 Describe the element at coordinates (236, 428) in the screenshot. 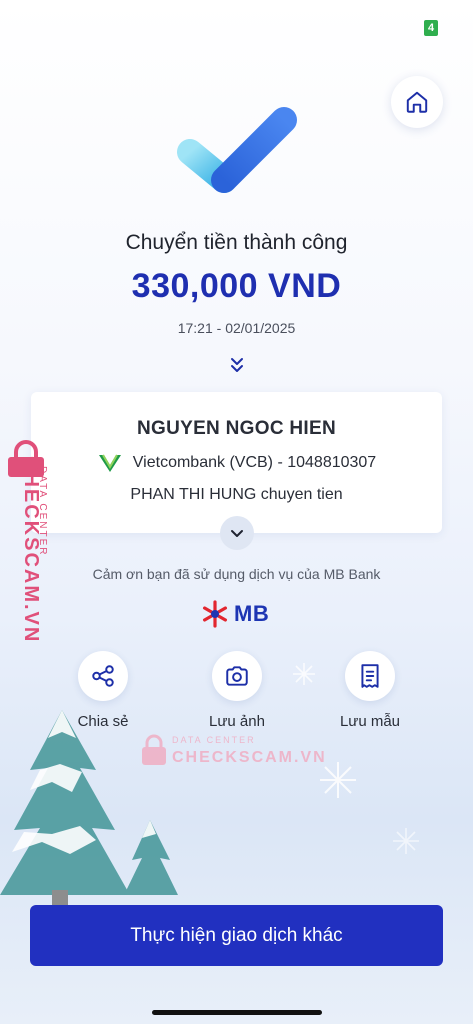

I see `recipient-name: NGUYEN NGOC HIEN` at that location.